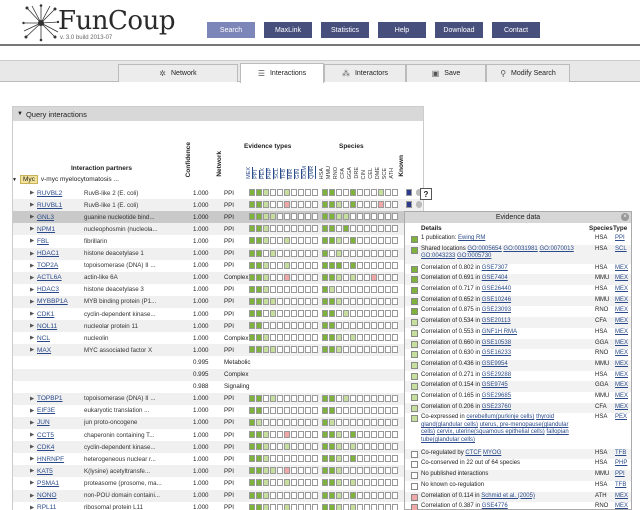 The image size is (640, 510). I want to click on tab-save: ▣ Save, so click(446, 73).